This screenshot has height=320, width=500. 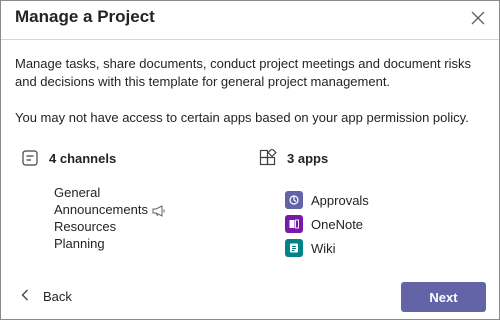 What do you see at coordinates (101, 209) in the screenshot?
I see `channel-name: Announcements` at bounding box center [101, 209].